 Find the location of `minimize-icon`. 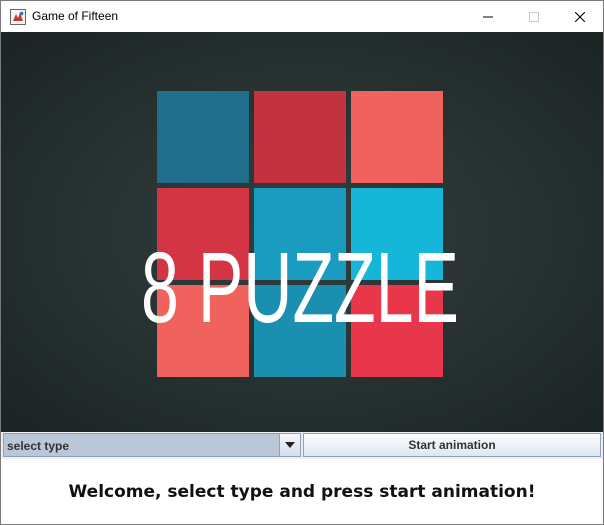

minimize-icon is located at coordinates (488, 16).